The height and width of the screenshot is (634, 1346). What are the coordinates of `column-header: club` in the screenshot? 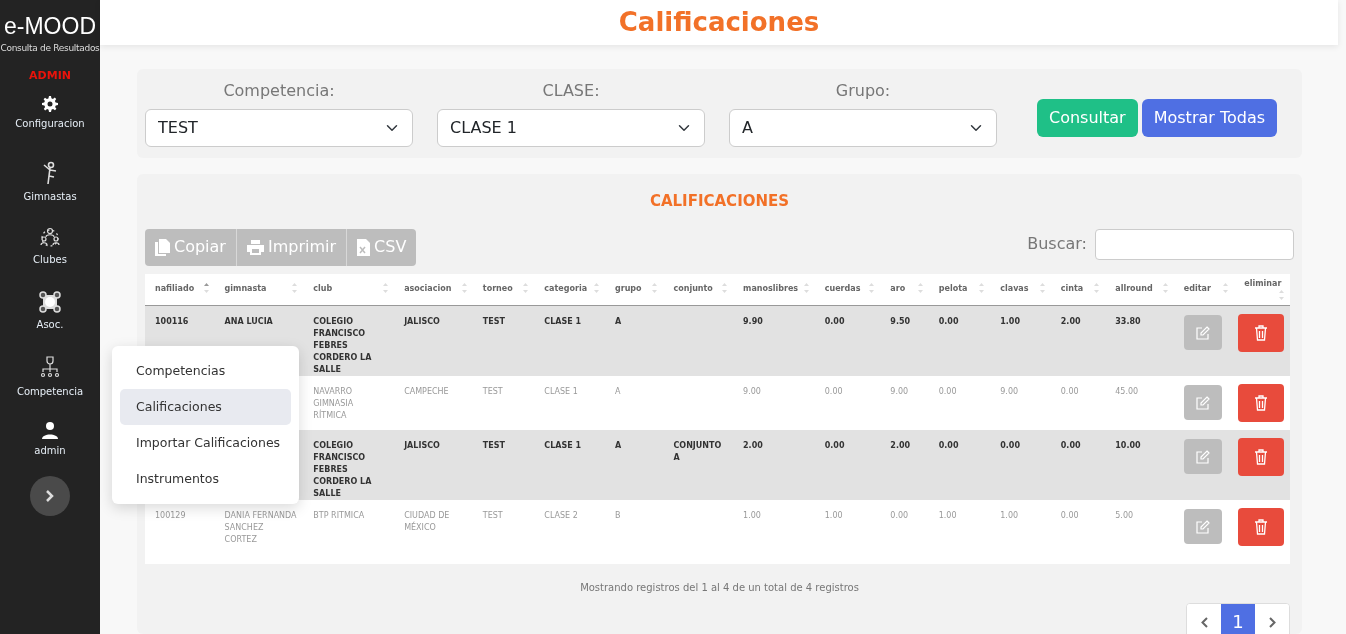 It's located at (349, 289).